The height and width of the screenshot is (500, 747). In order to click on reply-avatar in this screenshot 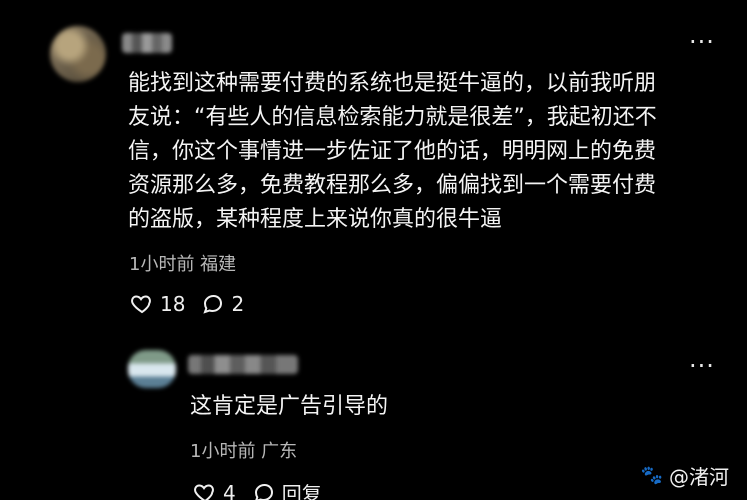, I will do `click(152, 369)`.